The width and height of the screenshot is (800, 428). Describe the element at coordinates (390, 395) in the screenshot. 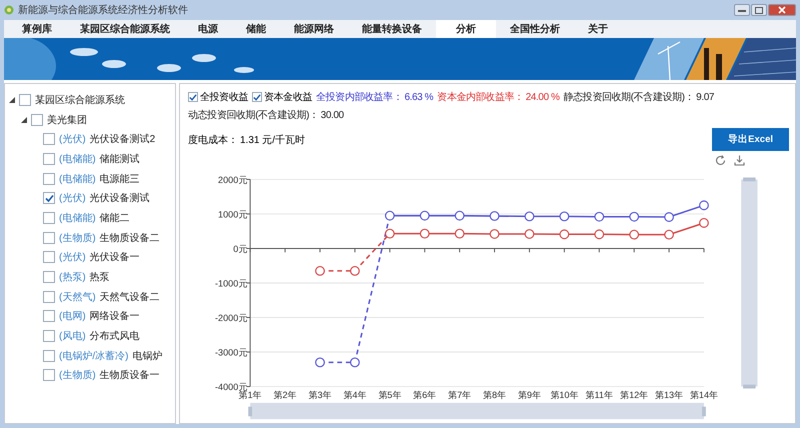

I see `axis-label: 第5年` at that location.